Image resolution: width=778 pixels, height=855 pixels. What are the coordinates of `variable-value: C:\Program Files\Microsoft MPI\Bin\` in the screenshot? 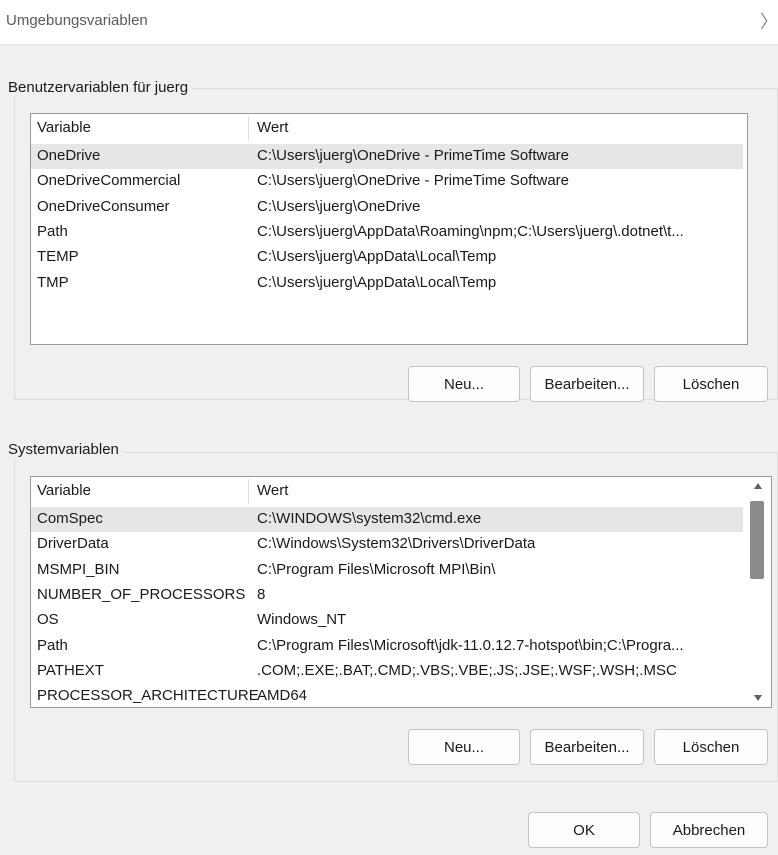 It's located at (376, 569).